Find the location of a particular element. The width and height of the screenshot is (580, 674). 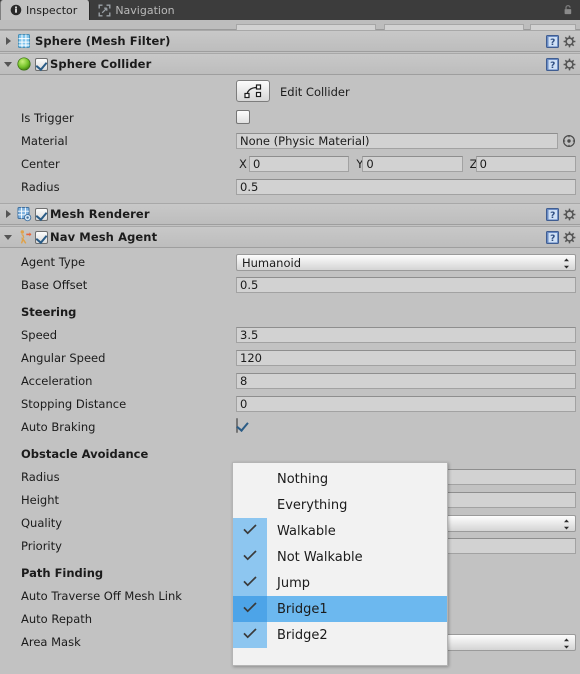

foldout-nav-mesh-agent is located at coordinates (8, 237).